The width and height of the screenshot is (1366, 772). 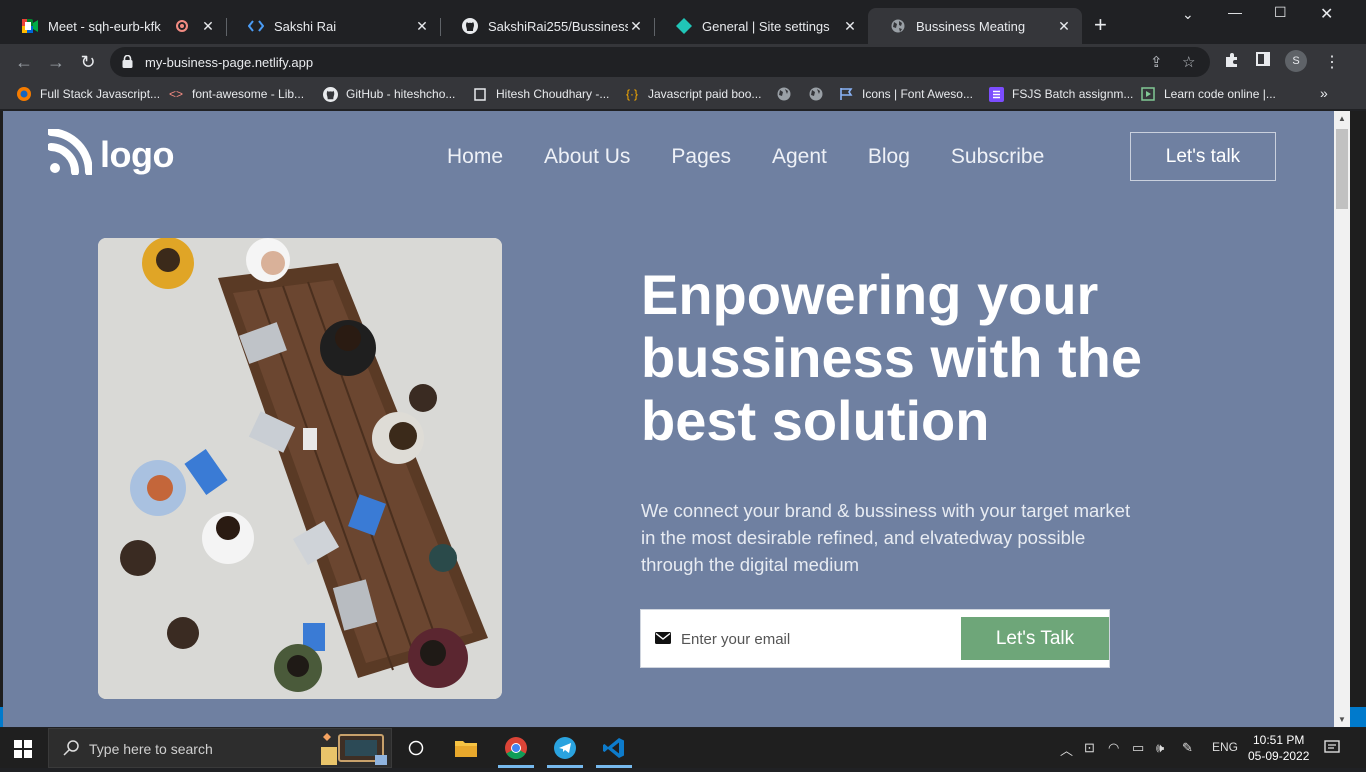 I want to click on taskbar-search: Type here to search, so click(x=220, y=748).